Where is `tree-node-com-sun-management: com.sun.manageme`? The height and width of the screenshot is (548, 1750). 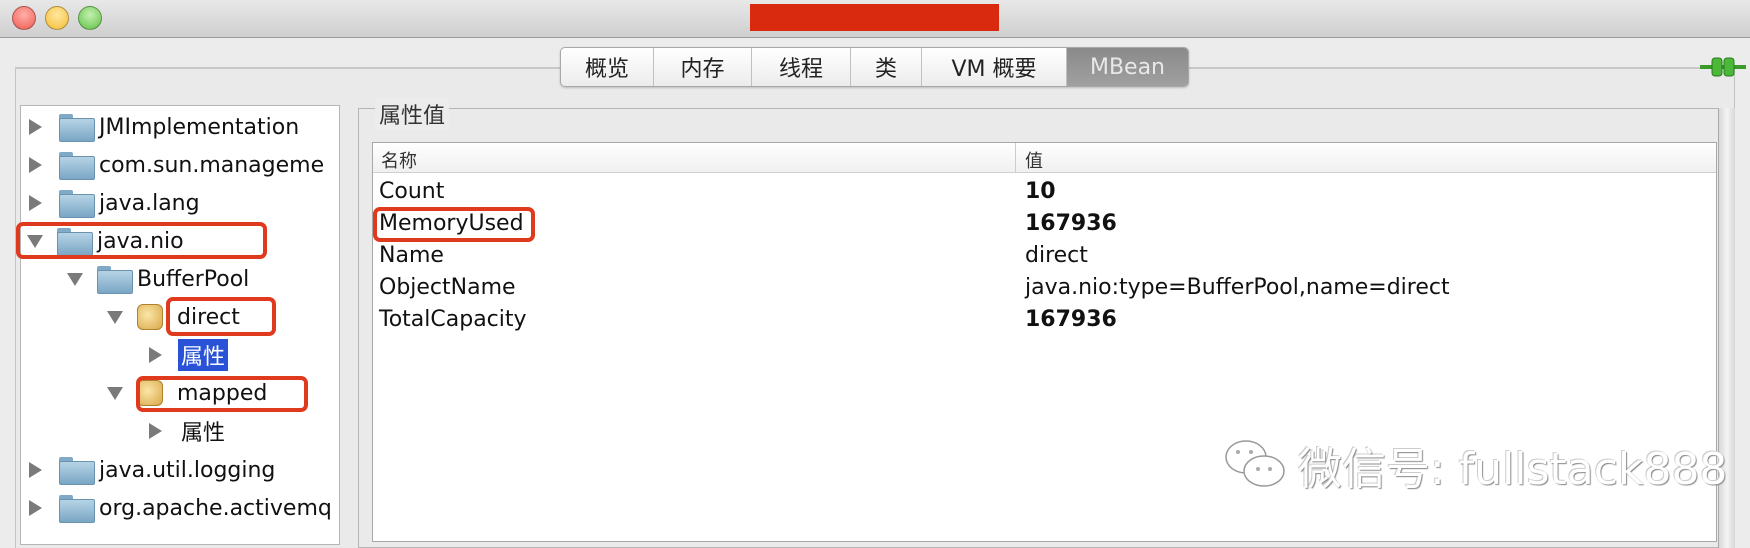
tree-node-com-sun-management: com.sun.manageme is located at coordinates (176, 165).